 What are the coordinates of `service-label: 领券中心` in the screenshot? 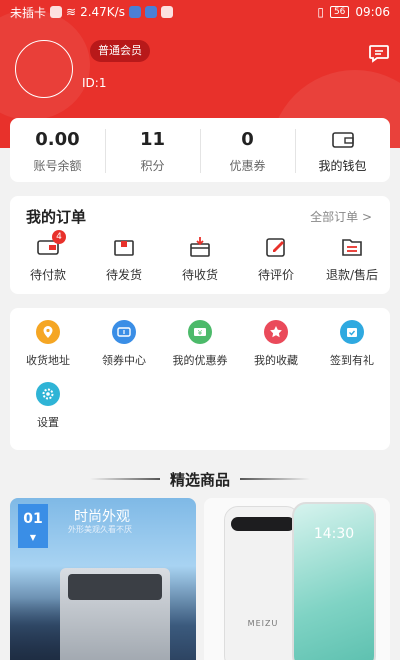 It's located at (124, 360).